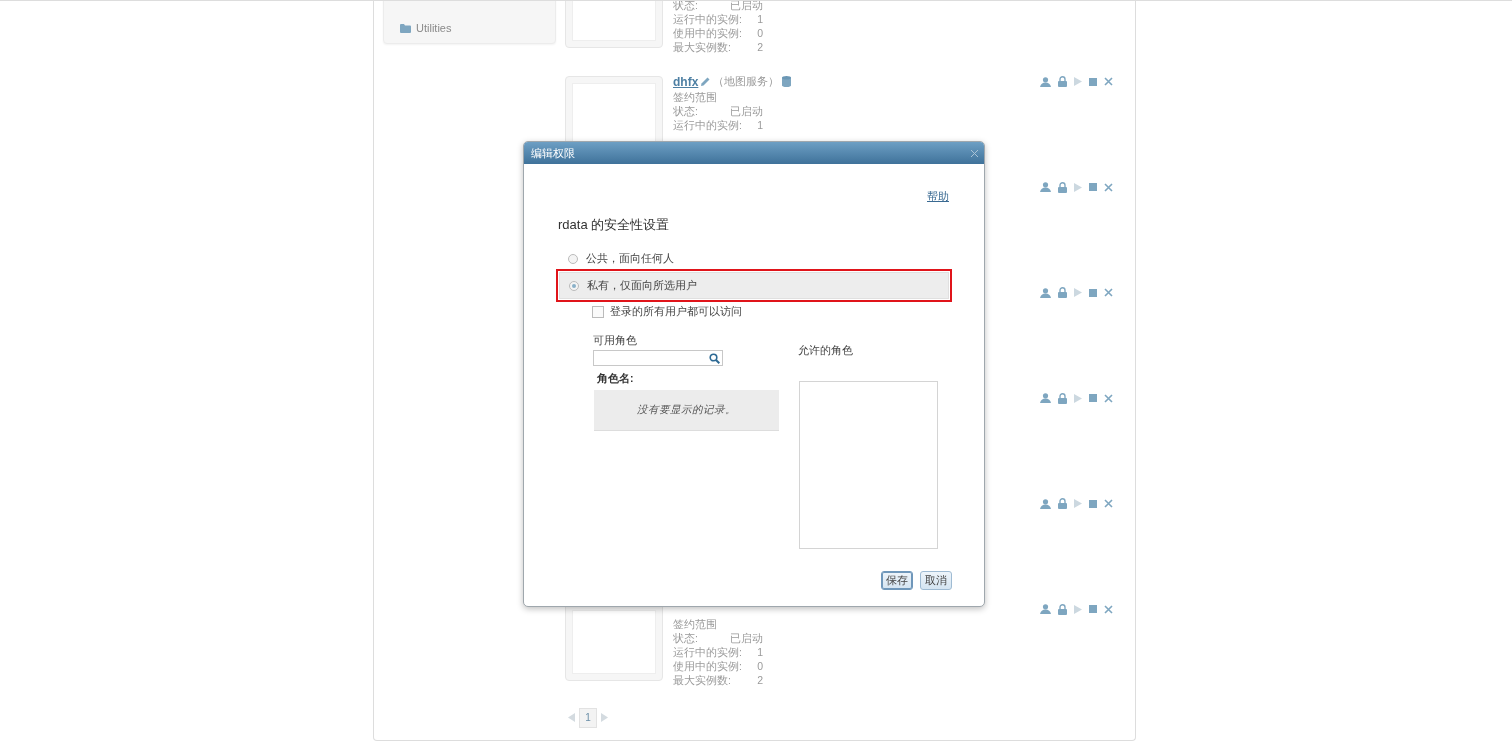 The height and width of the screenshot is (748, 1512). Describe the element at coordinates (754, 285) in the screenshot. I see `radio-option: 私有，仅面向所选用户` at that location.